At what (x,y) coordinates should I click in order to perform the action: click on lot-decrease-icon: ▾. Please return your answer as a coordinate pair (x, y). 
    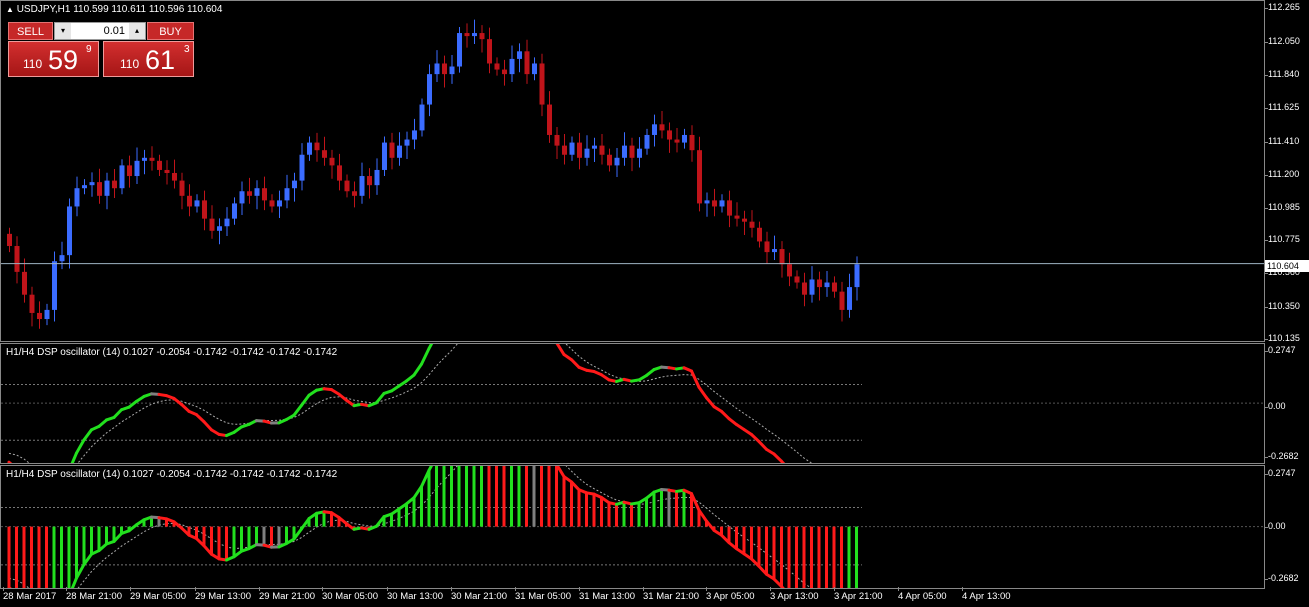
    Looking at the image, I should click on (63, 31).